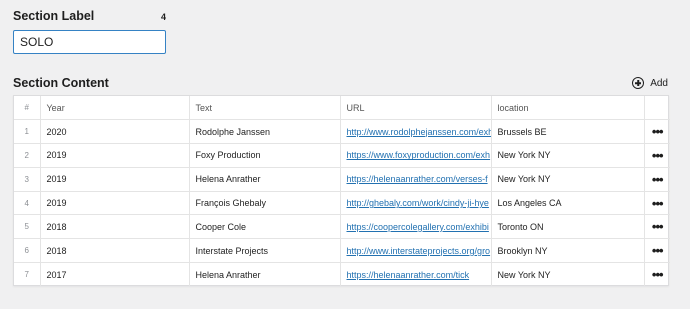 This screenshot has height=309, width=690. I want to click on text-cell: Interstate Projects, so click(265, 251).